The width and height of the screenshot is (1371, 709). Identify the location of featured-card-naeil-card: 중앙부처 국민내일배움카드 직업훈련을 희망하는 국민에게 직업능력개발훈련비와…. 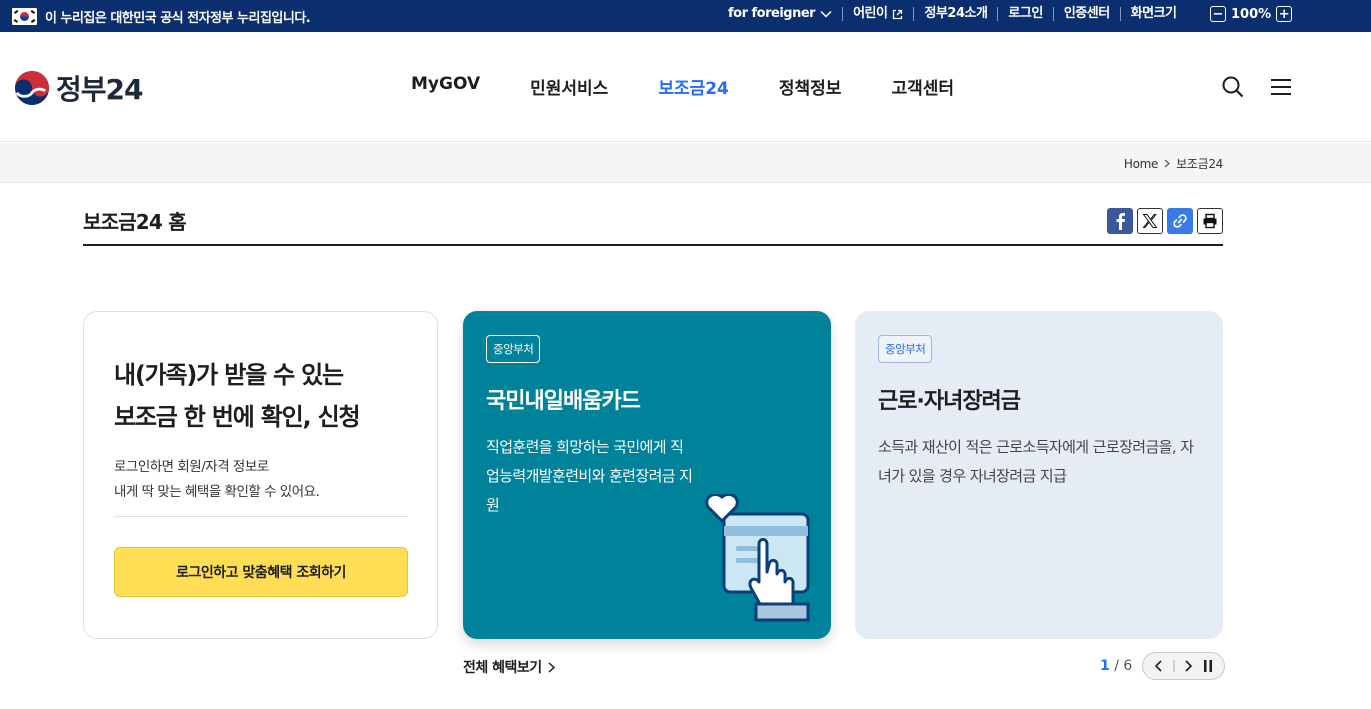
(647, 475).